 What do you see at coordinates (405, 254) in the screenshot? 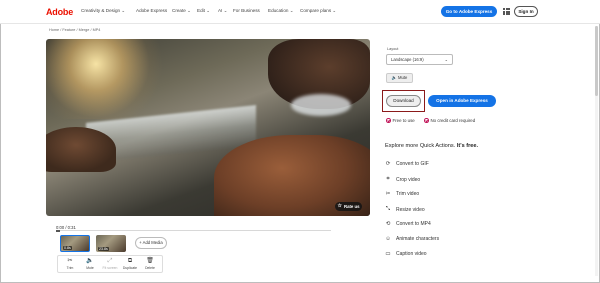
I see `quick-action-caption-video: ▭ Caption video` at bounding box center [405, 254].